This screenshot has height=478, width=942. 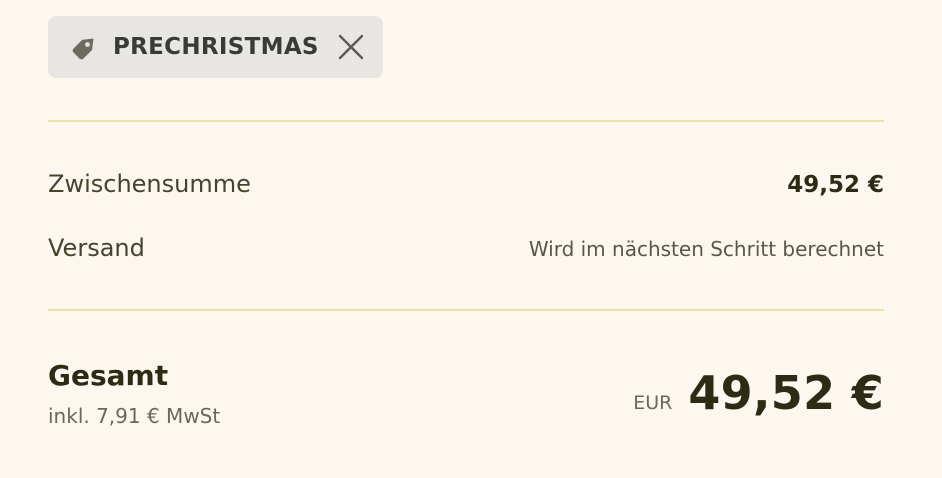 What do you see at coordinates (96, 248) in the screenshot?
I see `shipping-label: Versand` at bounding box center [96, 248].